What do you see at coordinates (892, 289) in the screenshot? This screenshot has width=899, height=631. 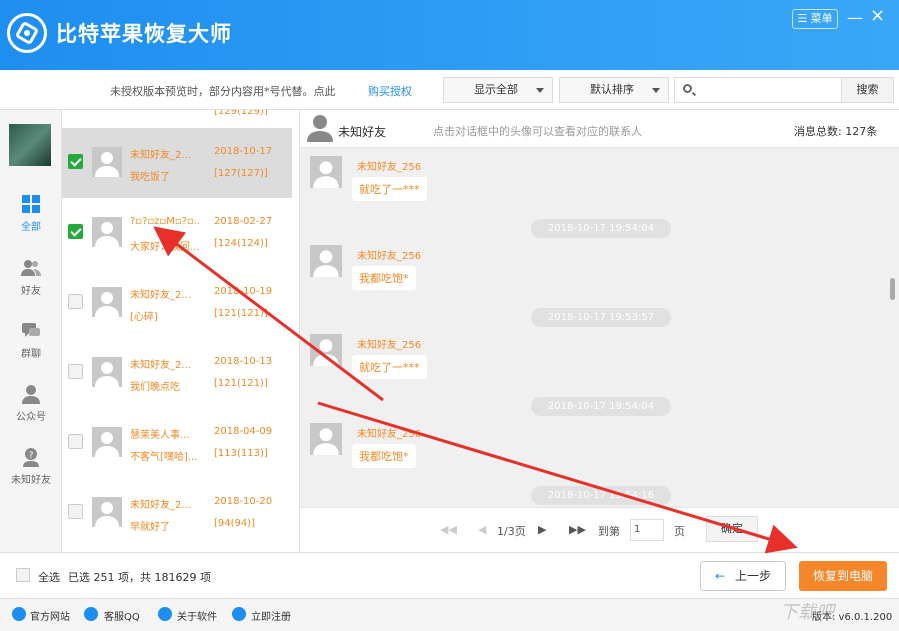 I see `chat-scrollbar` at bounding box center [892, 289].